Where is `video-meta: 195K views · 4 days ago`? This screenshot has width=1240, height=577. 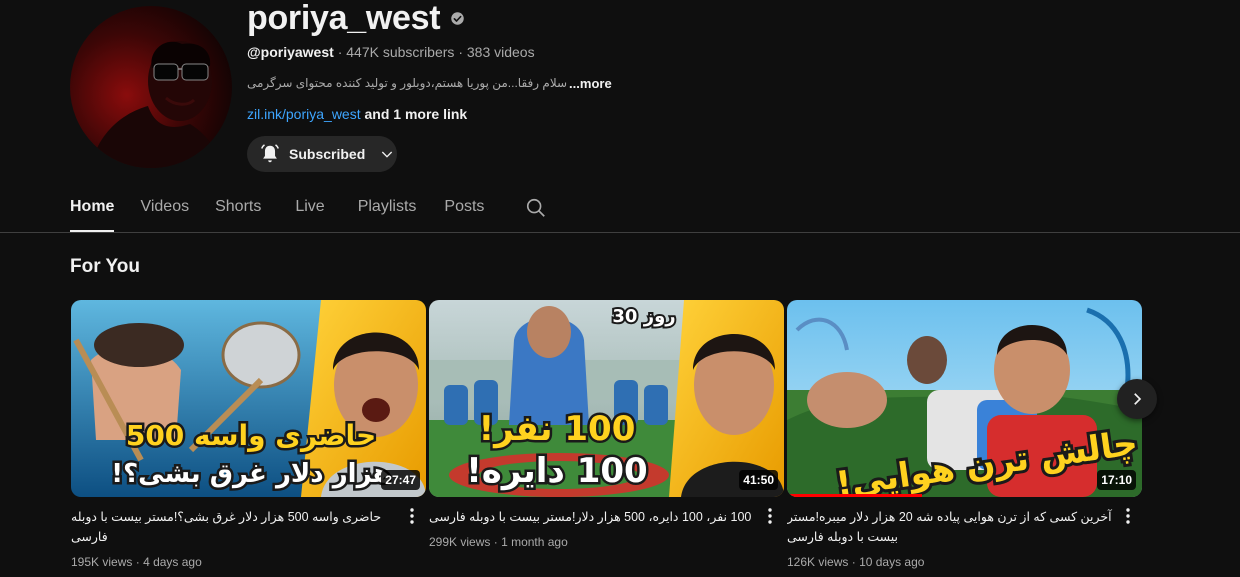 video-meta: 195K views · 4 days ago is located at coordinates (248, 562).